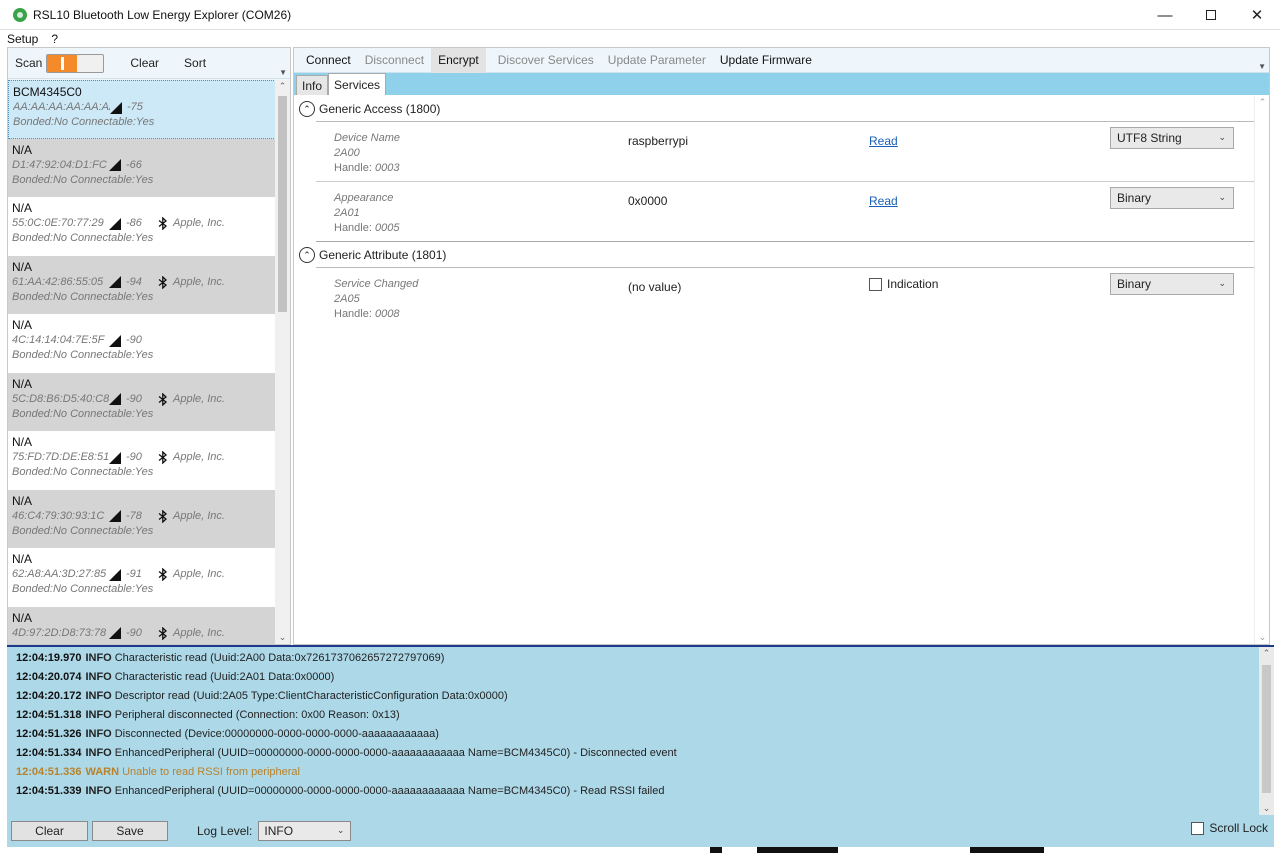  What do you see at coordinates (102, 771) in the screenshot?
I see `log-level: WARN` at bounding box center [102, 771].